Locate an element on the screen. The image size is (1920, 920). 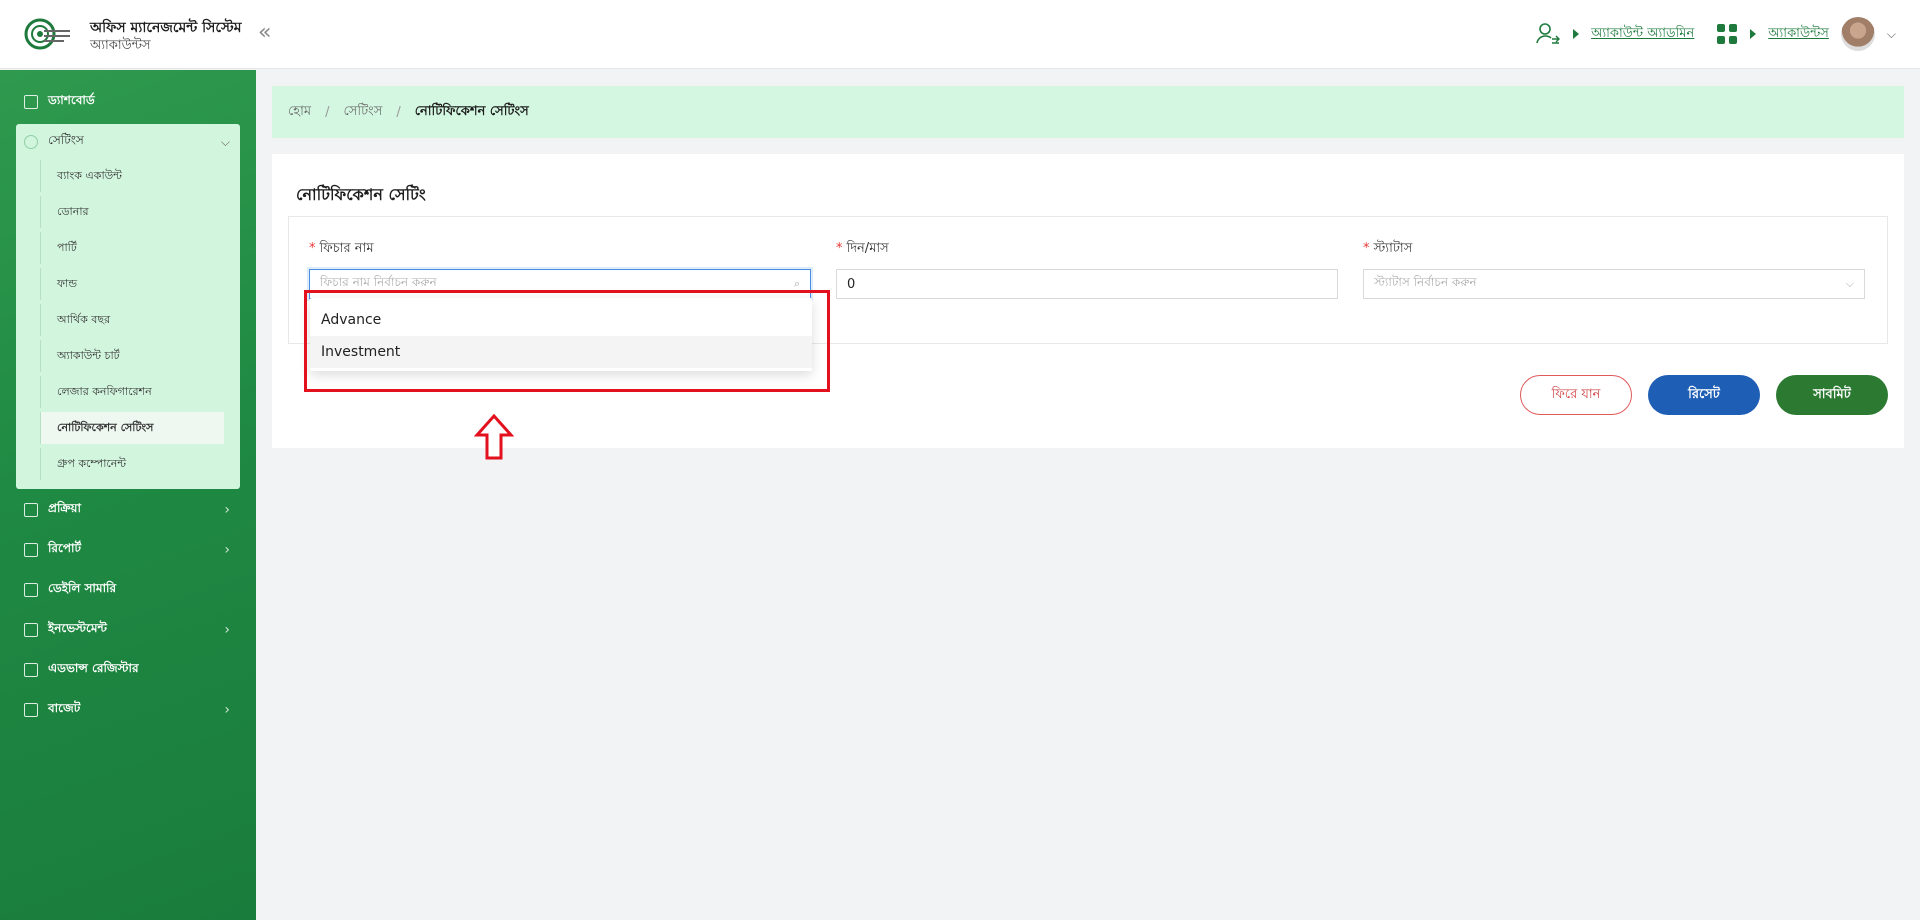
sidebar-subitem-donor: ডোনার is located at coordinates (132, 212).